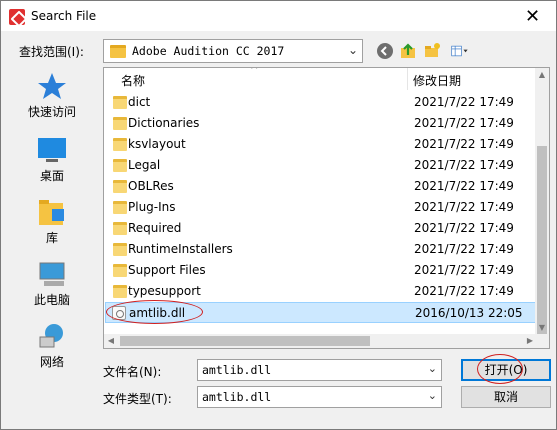 This screenshot has height=430, width=557. What do you see at coordinates (321, 186) in the screenshot?
I see `list-item: OBLRes 2021/7/22 17:49` at bounding box center [321, 186].